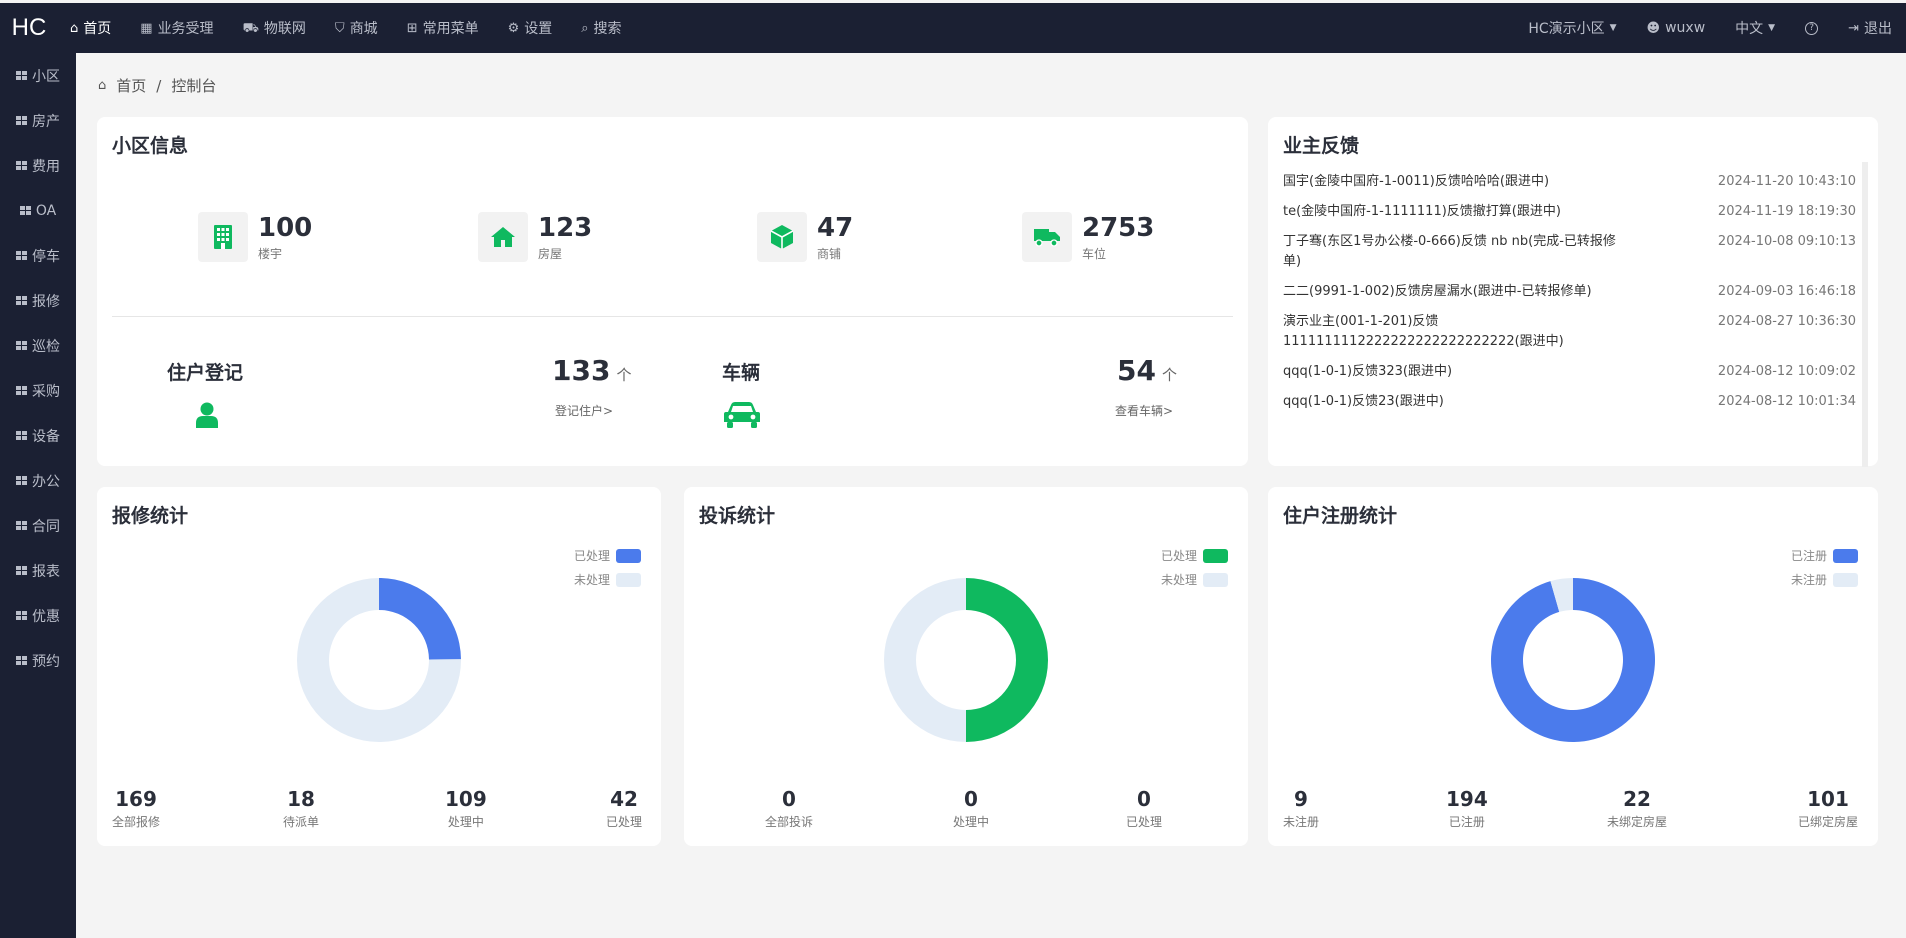 Image resolution: width=1906 pixels, height=938 pixels. What do you see at coordinates (1828, 808) in the screenshot?
I see `register-stat-bound: 101 已绑定房屋` at bounding box center [1828, 808].